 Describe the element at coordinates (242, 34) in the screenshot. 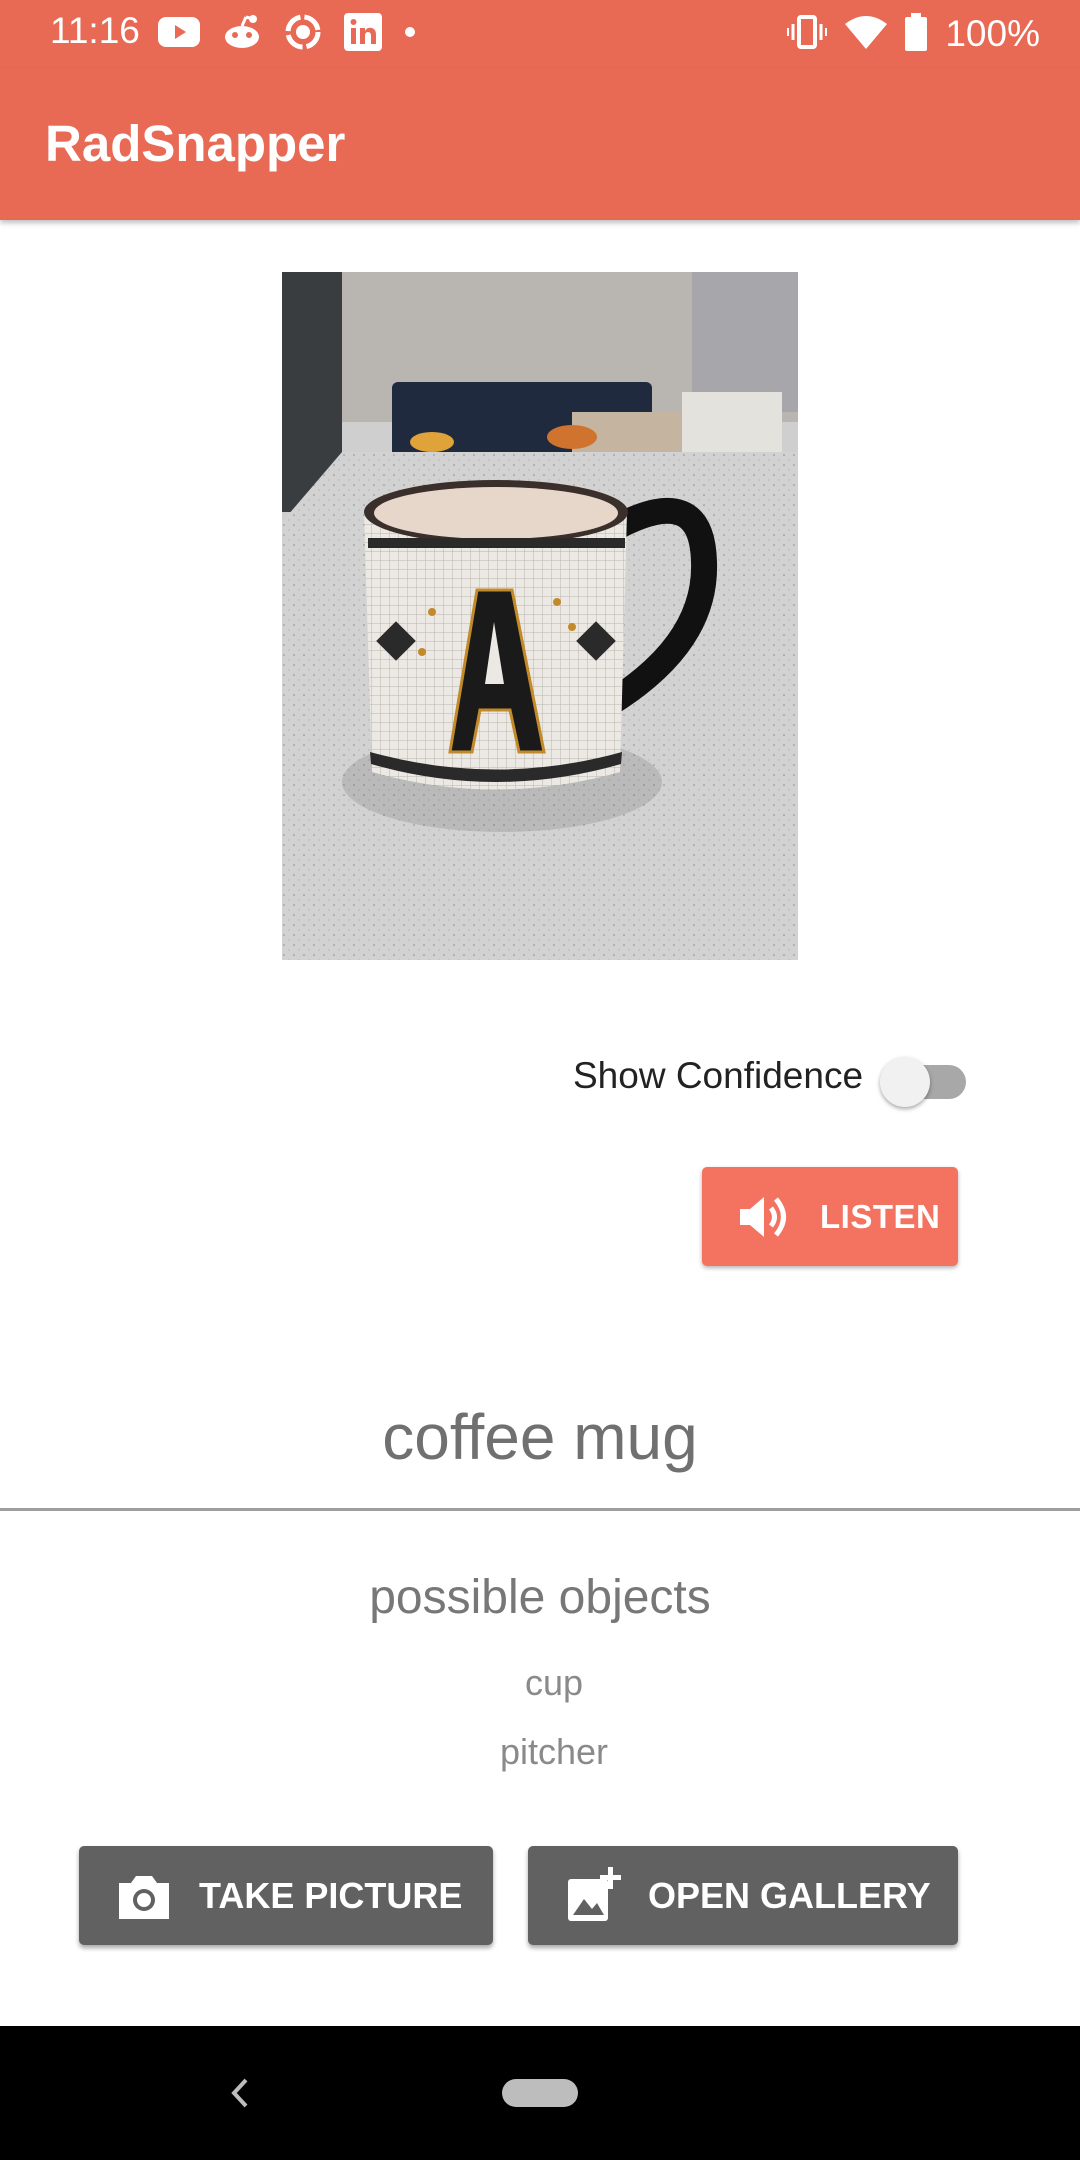

I see `reddit-icon` at that location.